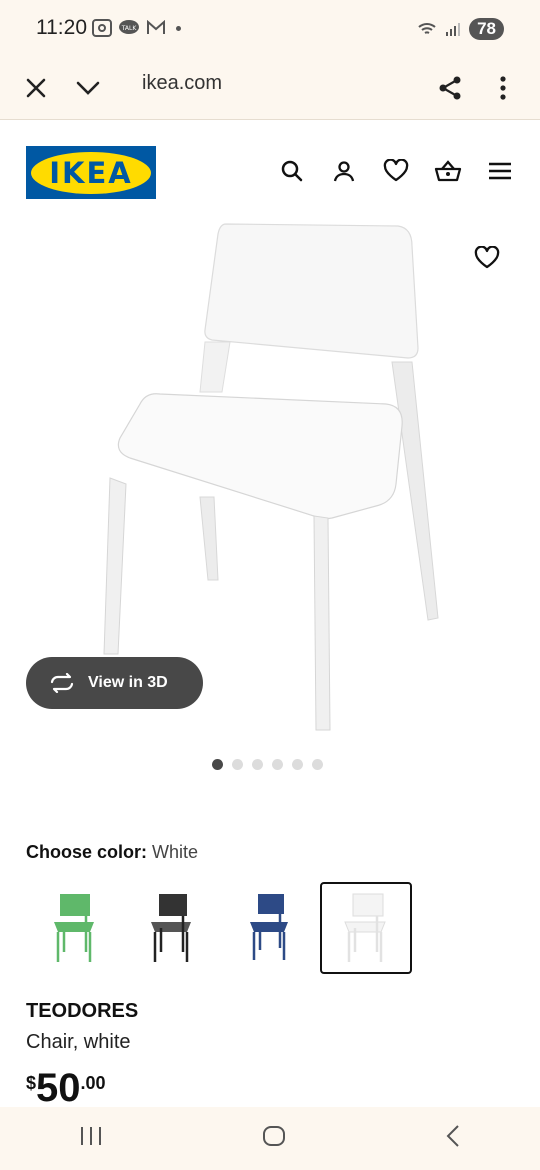  I want to click on rotate-3d-icon, so click(62, 683).